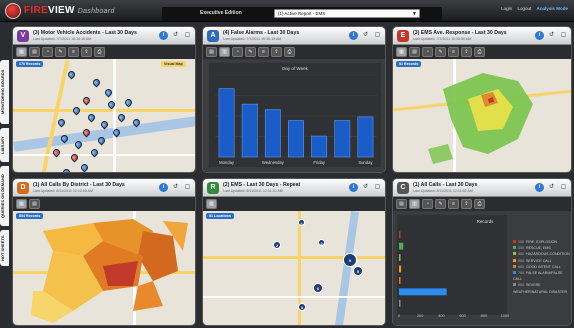  I want to click on bar-saturday, so click(342, 139).